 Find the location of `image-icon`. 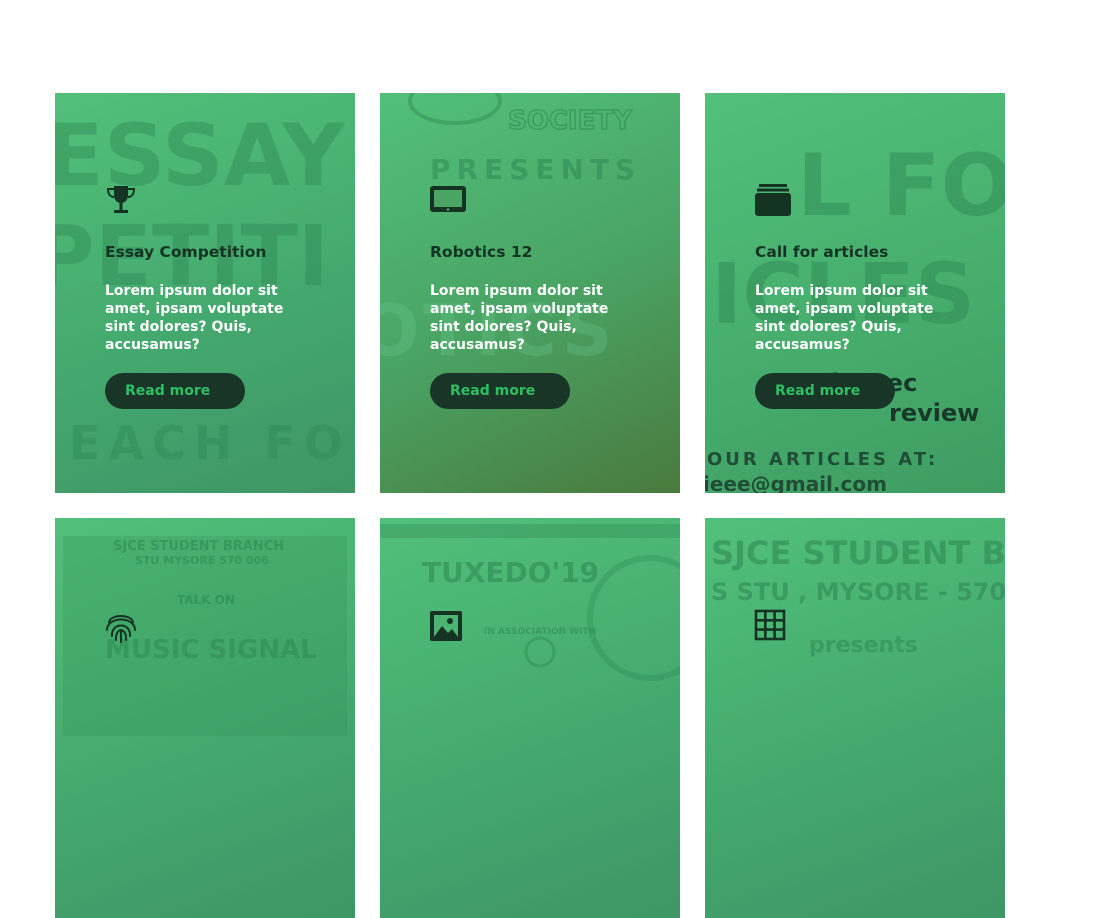

image-icon is located at coordinates (446, 626).